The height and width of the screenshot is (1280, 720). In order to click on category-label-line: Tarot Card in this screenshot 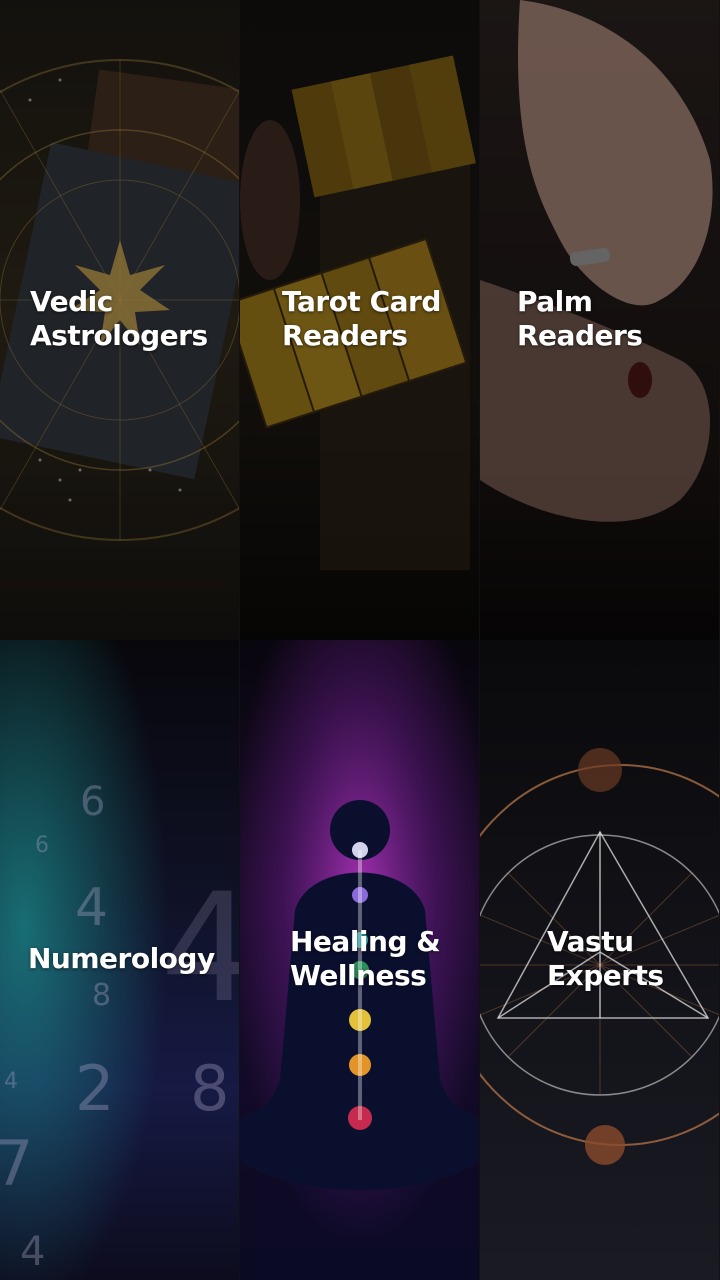, I will do `click(361, 301)`.